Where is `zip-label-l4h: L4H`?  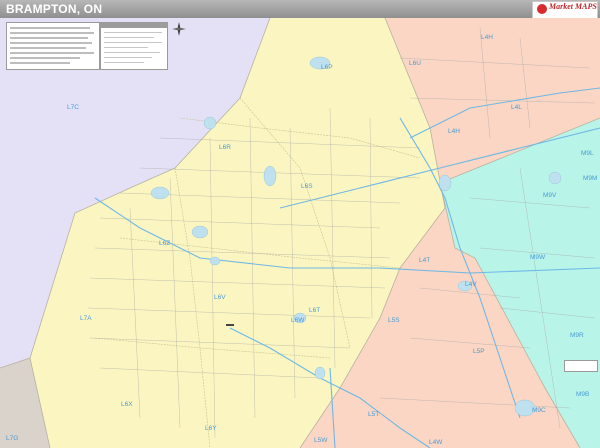 zip-label-l4h: L4H is located at coordinates (487, 37).